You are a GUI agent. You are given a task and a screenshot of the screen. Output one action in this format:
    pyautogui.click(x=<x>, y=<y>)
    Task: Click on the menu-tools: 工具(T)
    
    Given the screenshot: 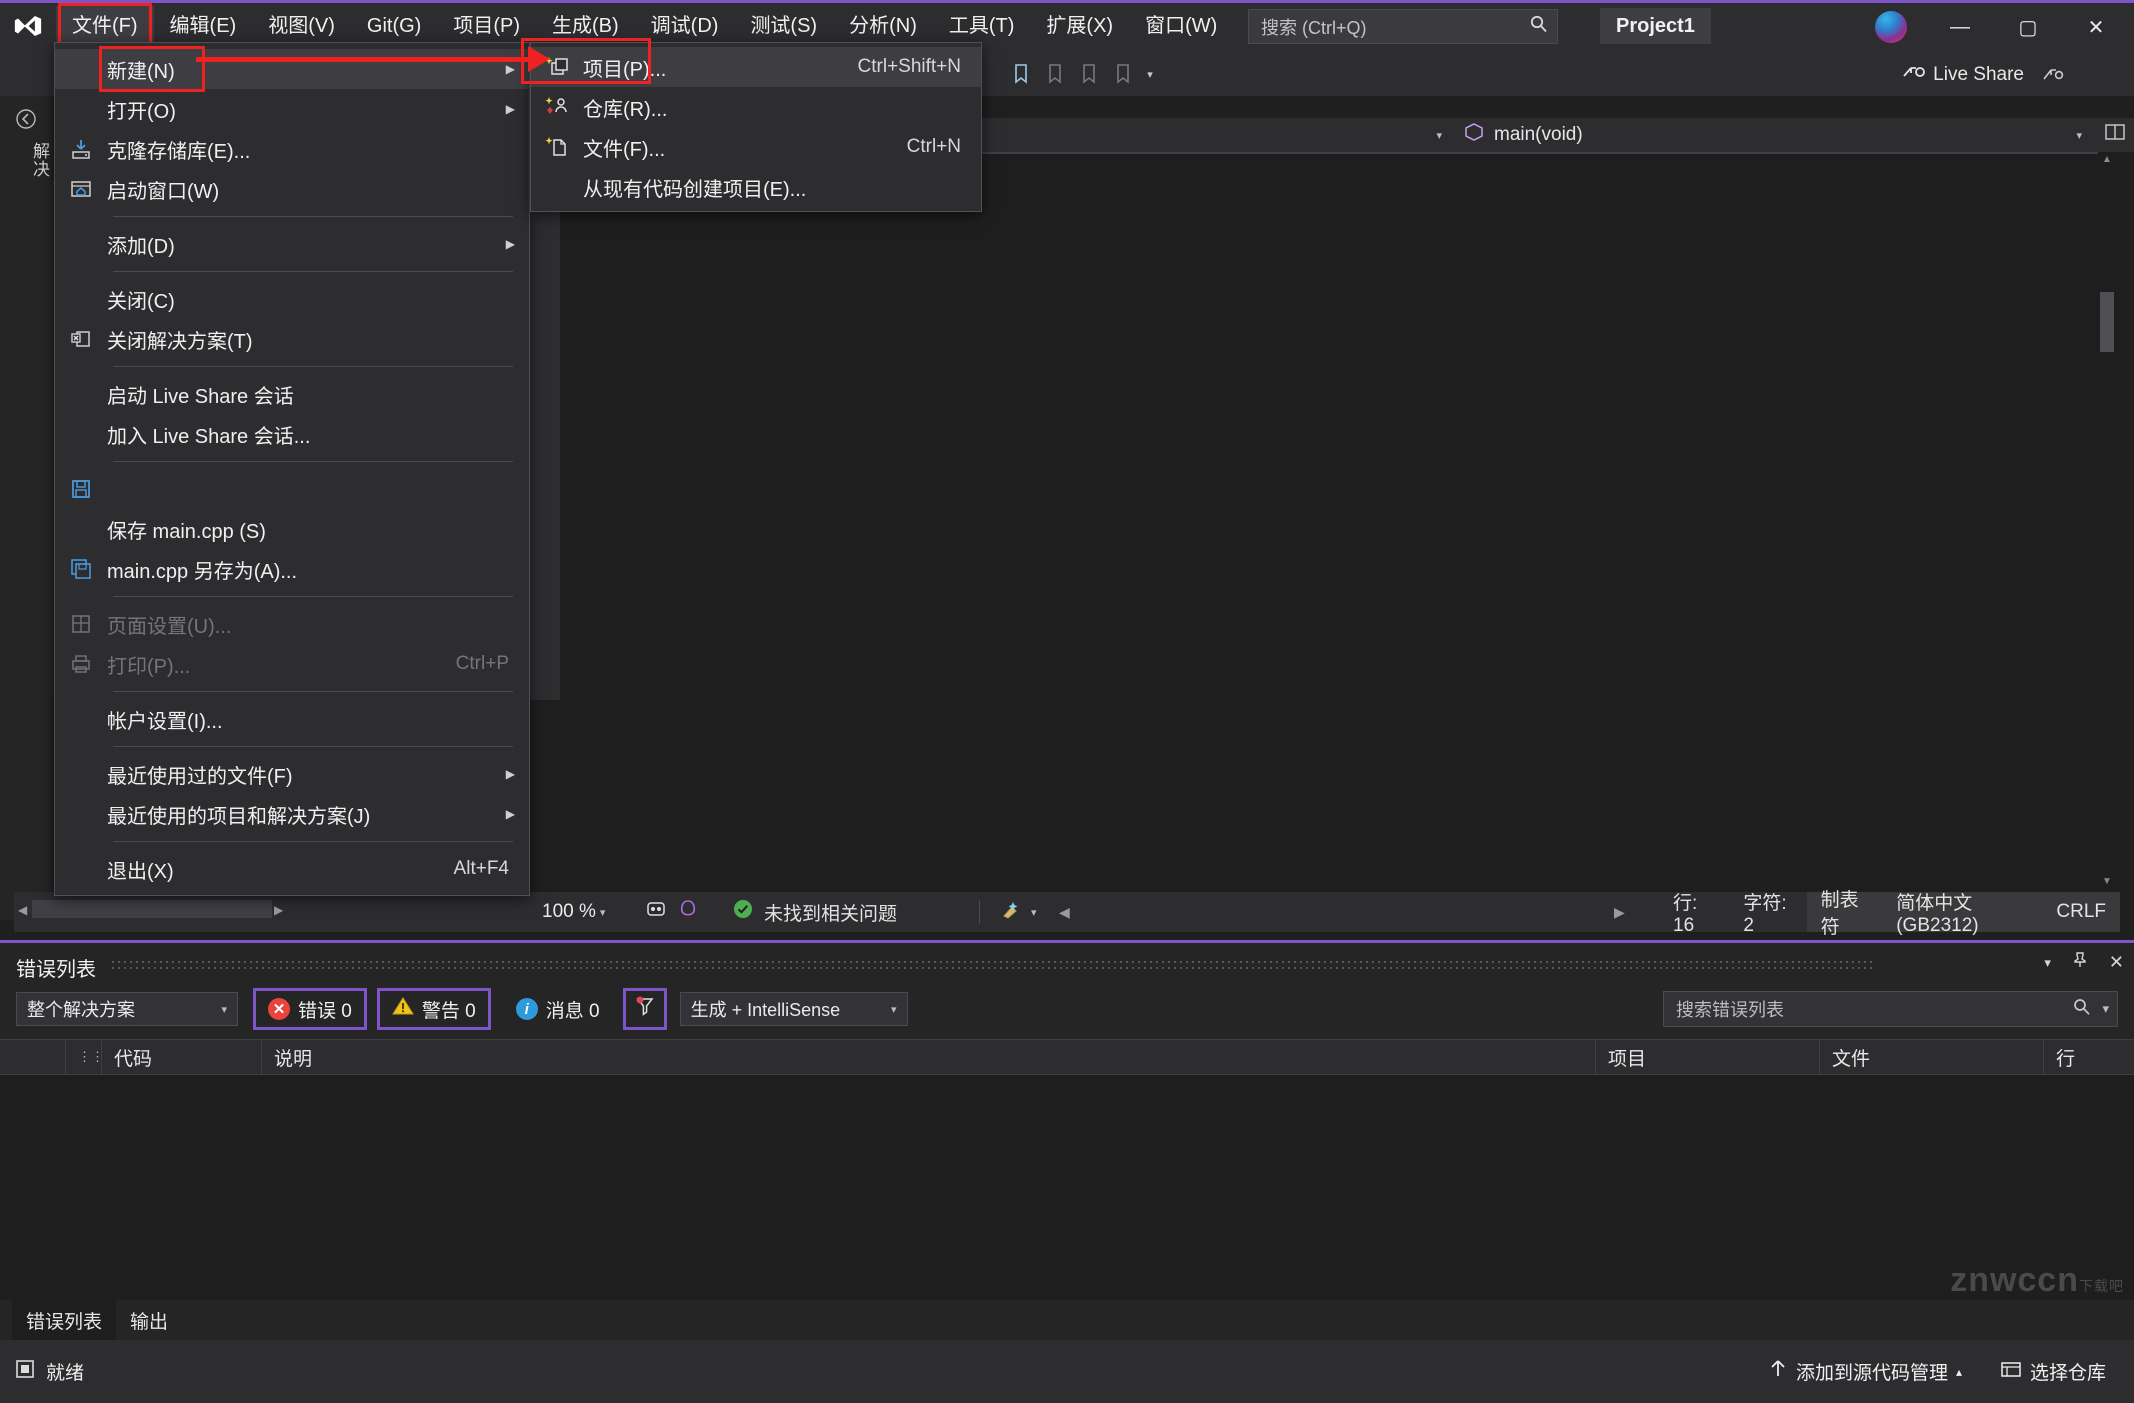 What is the action you would take?
    pyautogui.click(x=982, y=26)
    